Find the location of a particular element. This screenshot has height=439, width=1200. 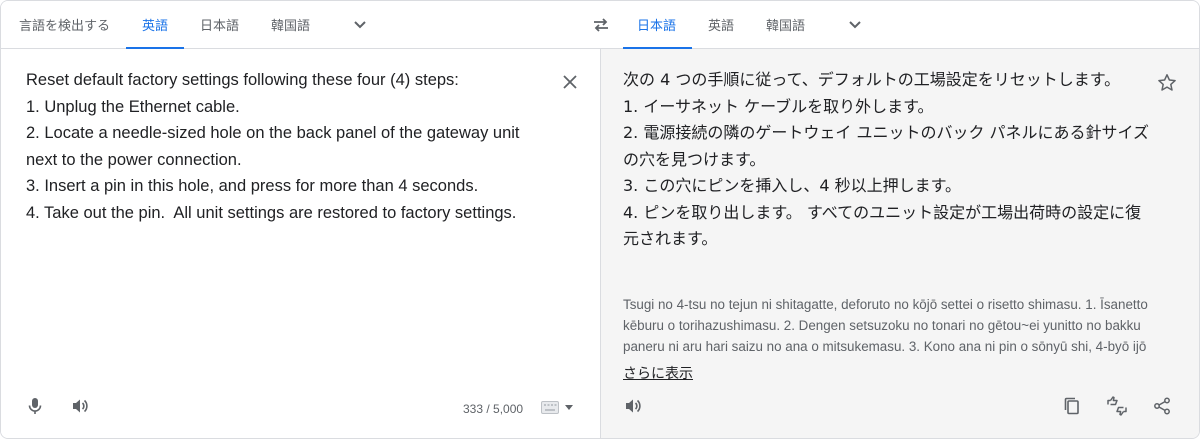

tab-source-korean: 韓国語 is located at coordinates (290, 24).